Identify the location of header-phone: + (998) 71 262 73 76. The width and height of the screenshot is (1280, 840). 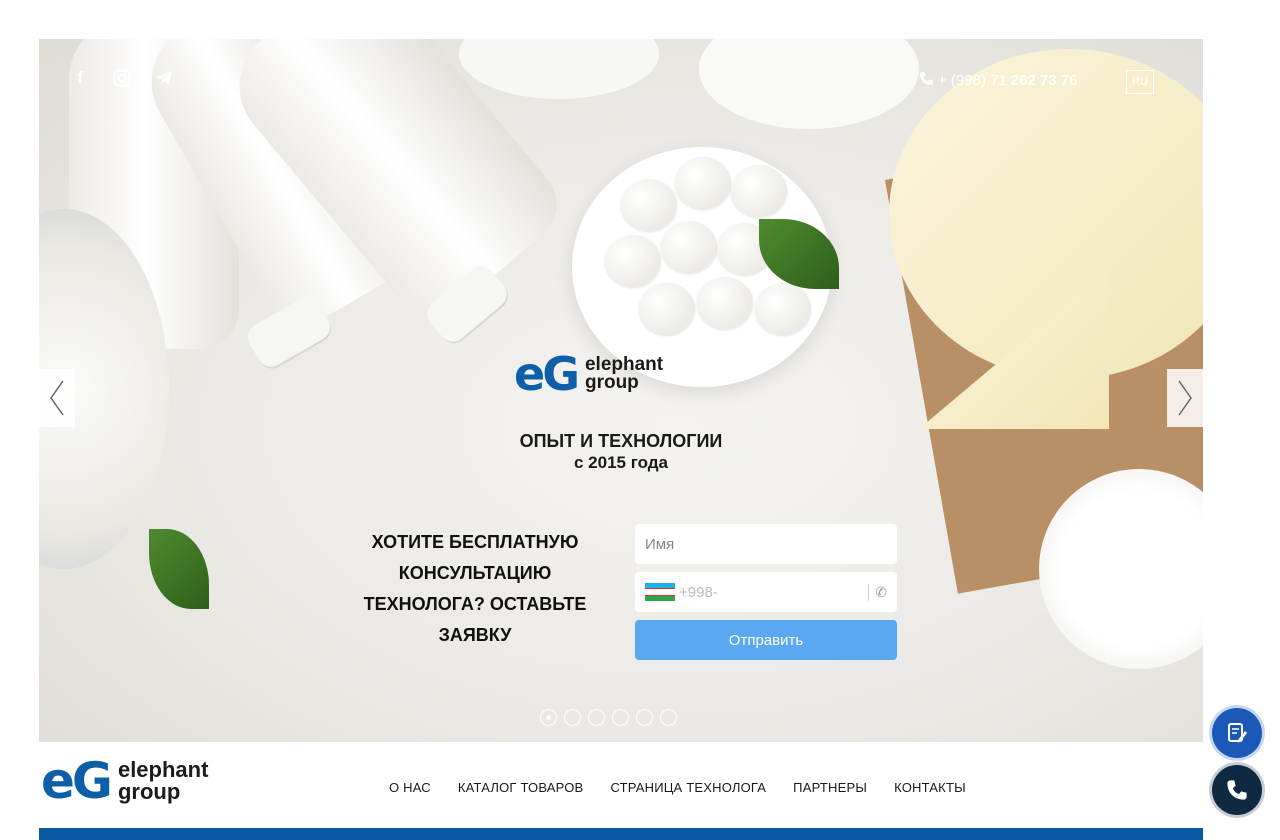
(998, 80).